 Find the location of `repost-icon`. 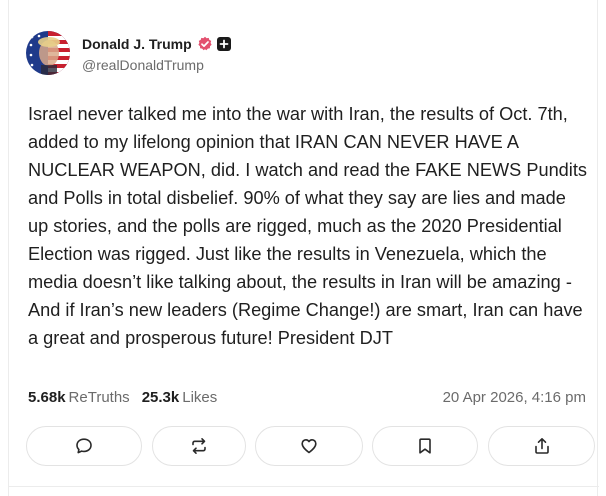

repost-icon is located at coordinates (199, 446).